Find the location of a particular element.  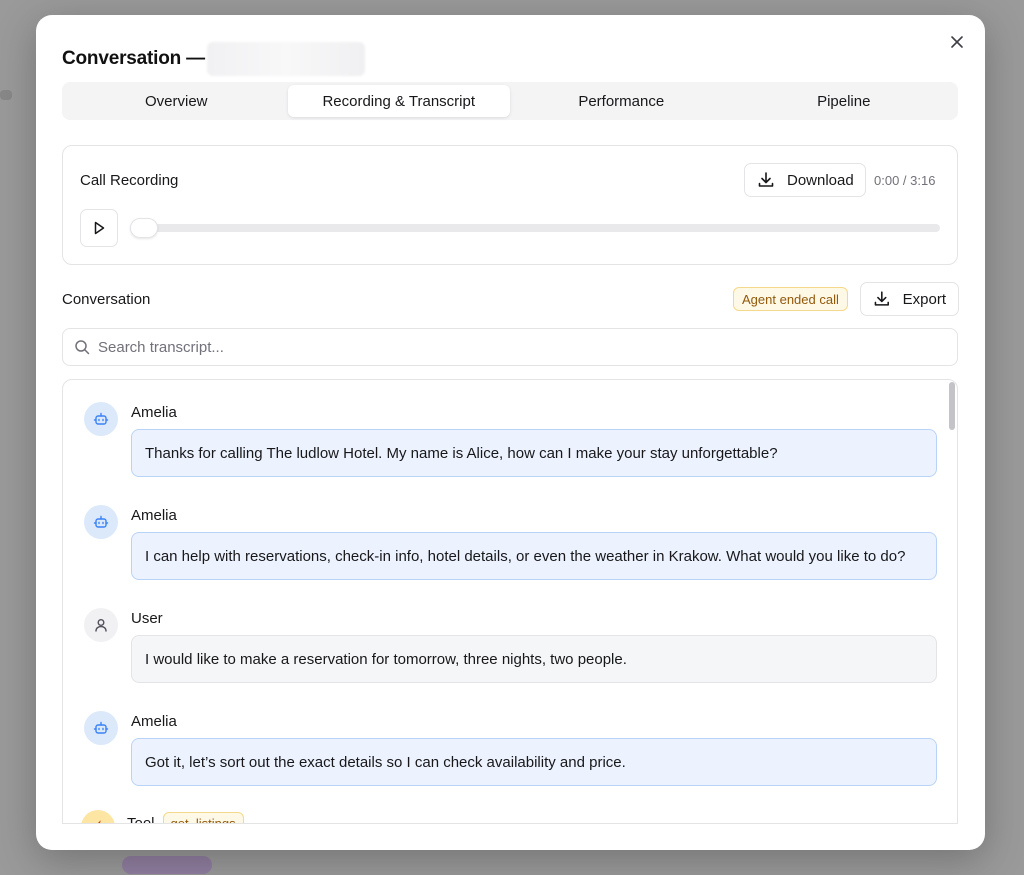

play-icon is located at coordinates (99, 228).